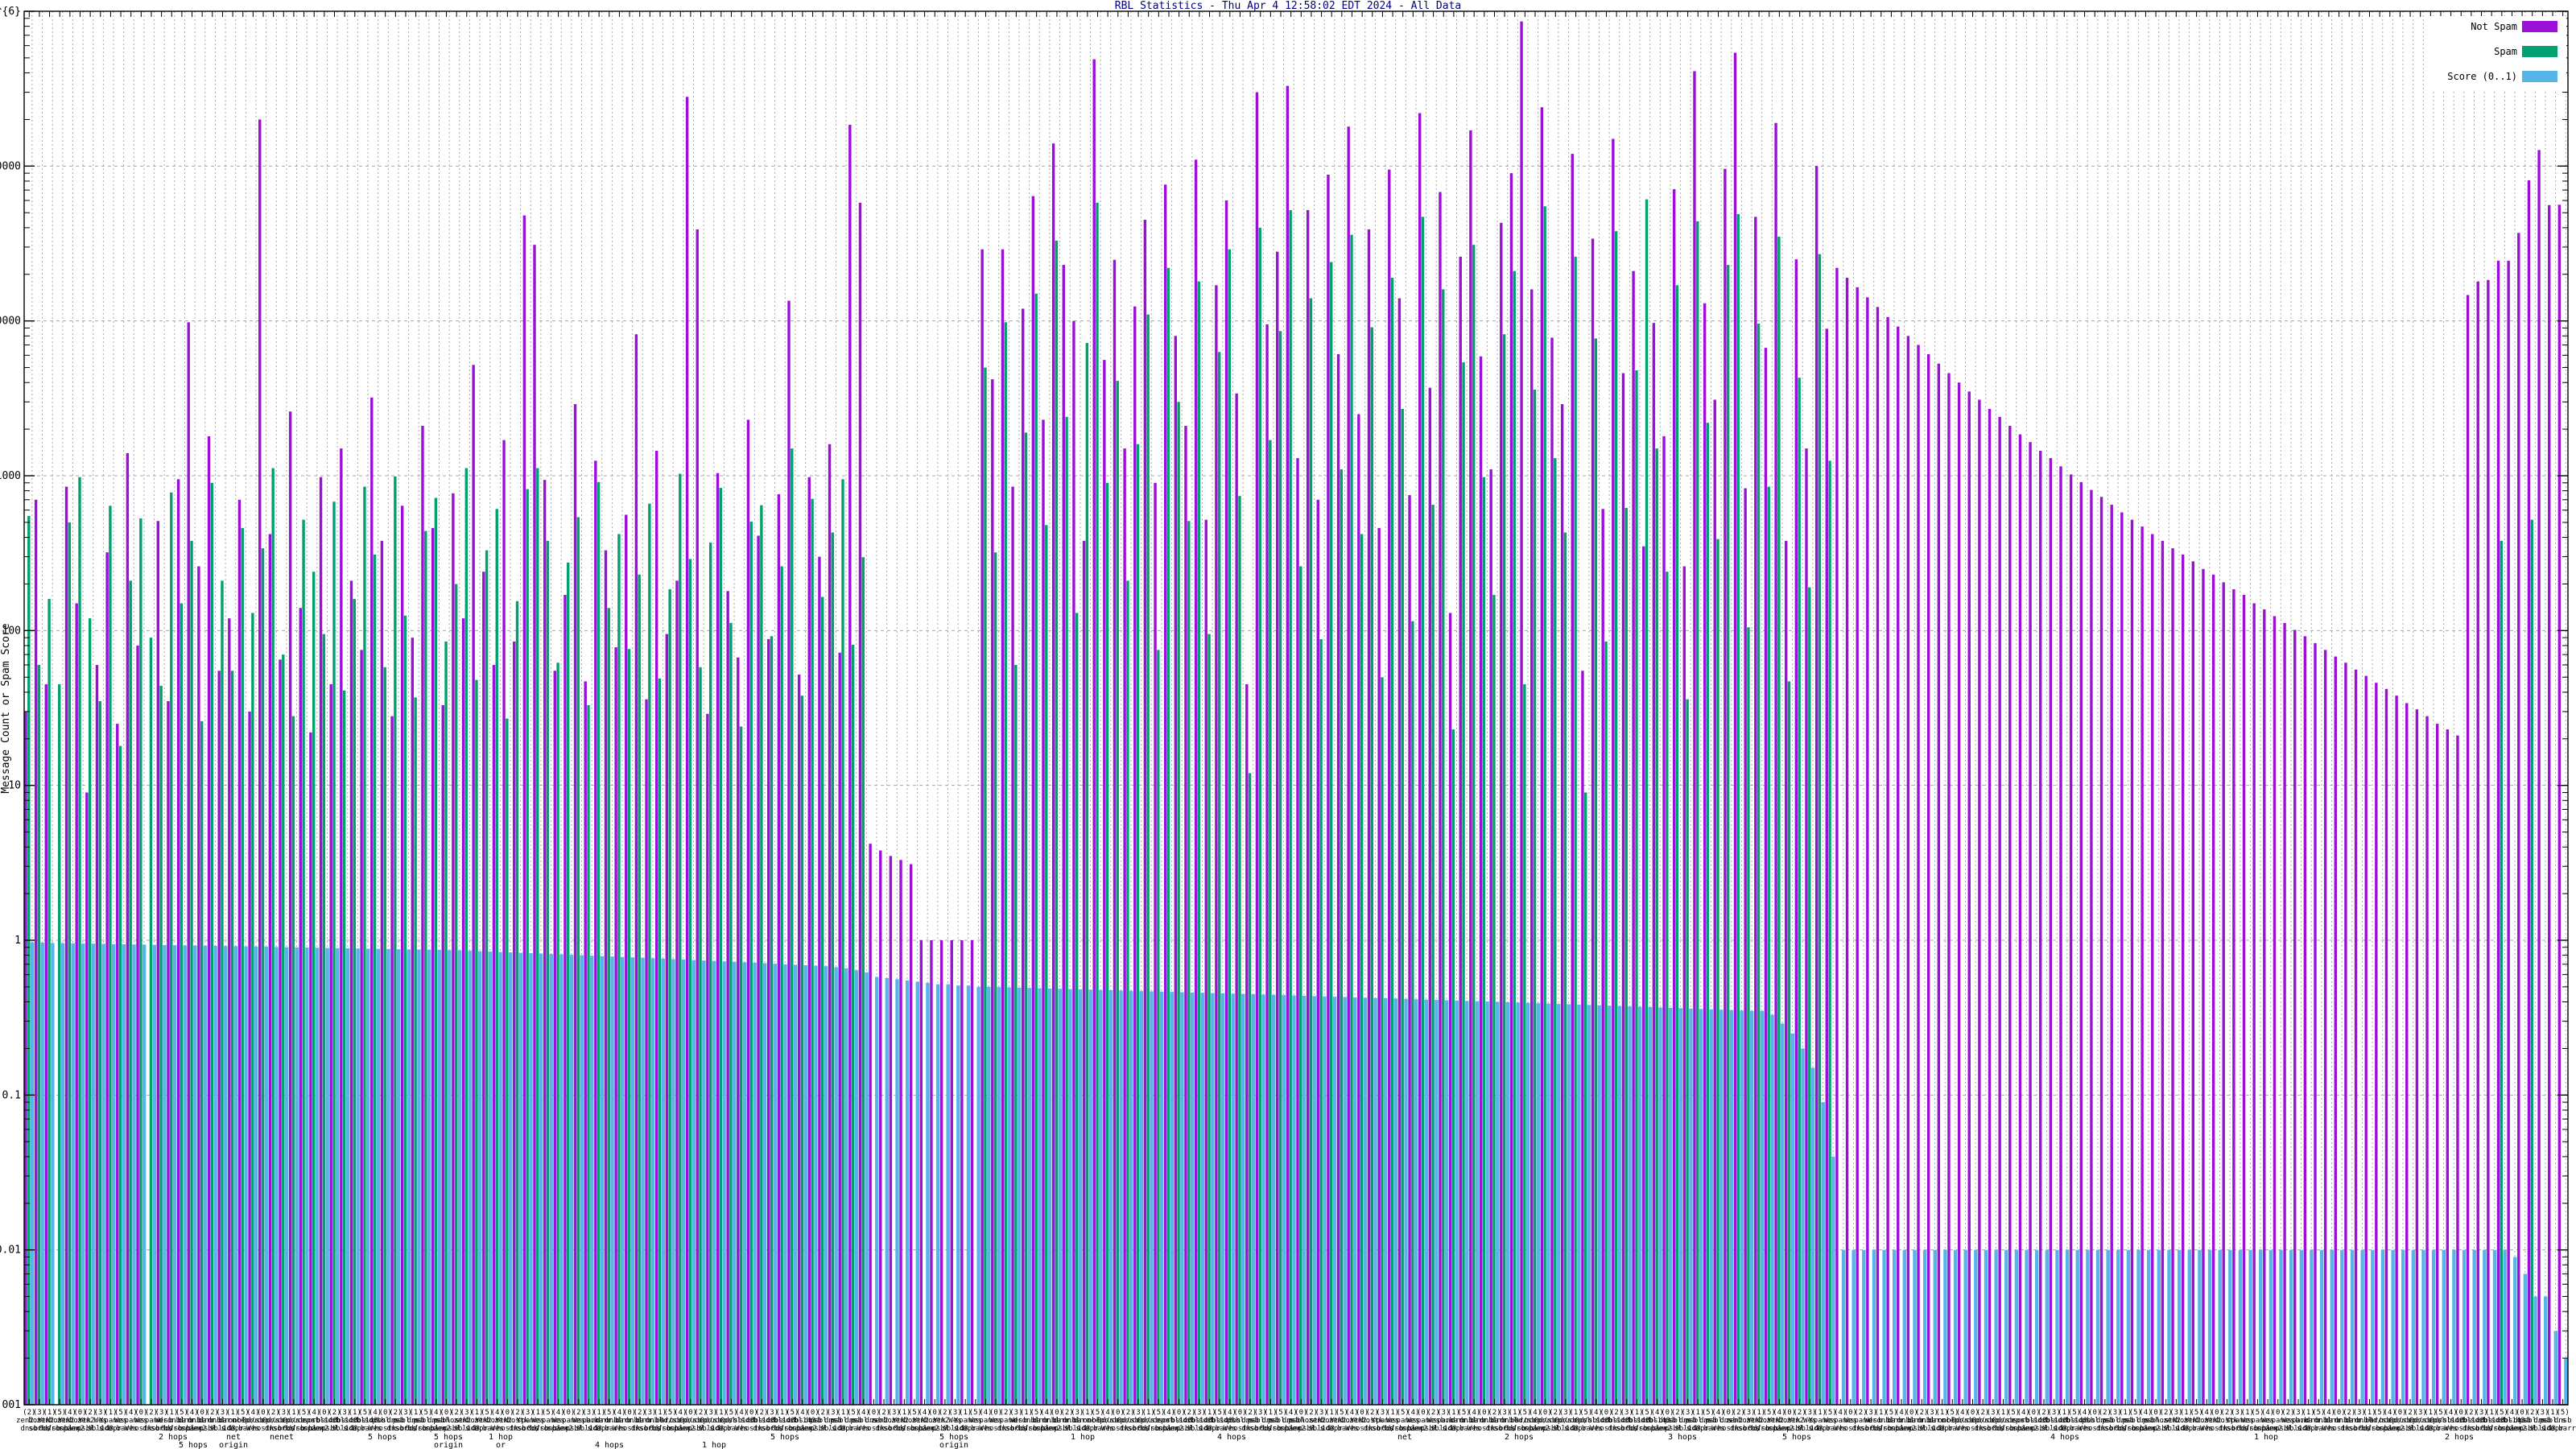 The width and height of the screenshot is (2576, 1449). What do you see at coordinates (10, 1251) in the screenshot?
I see `y-tick-label: 0.01` at bounding box center [10, 1251].